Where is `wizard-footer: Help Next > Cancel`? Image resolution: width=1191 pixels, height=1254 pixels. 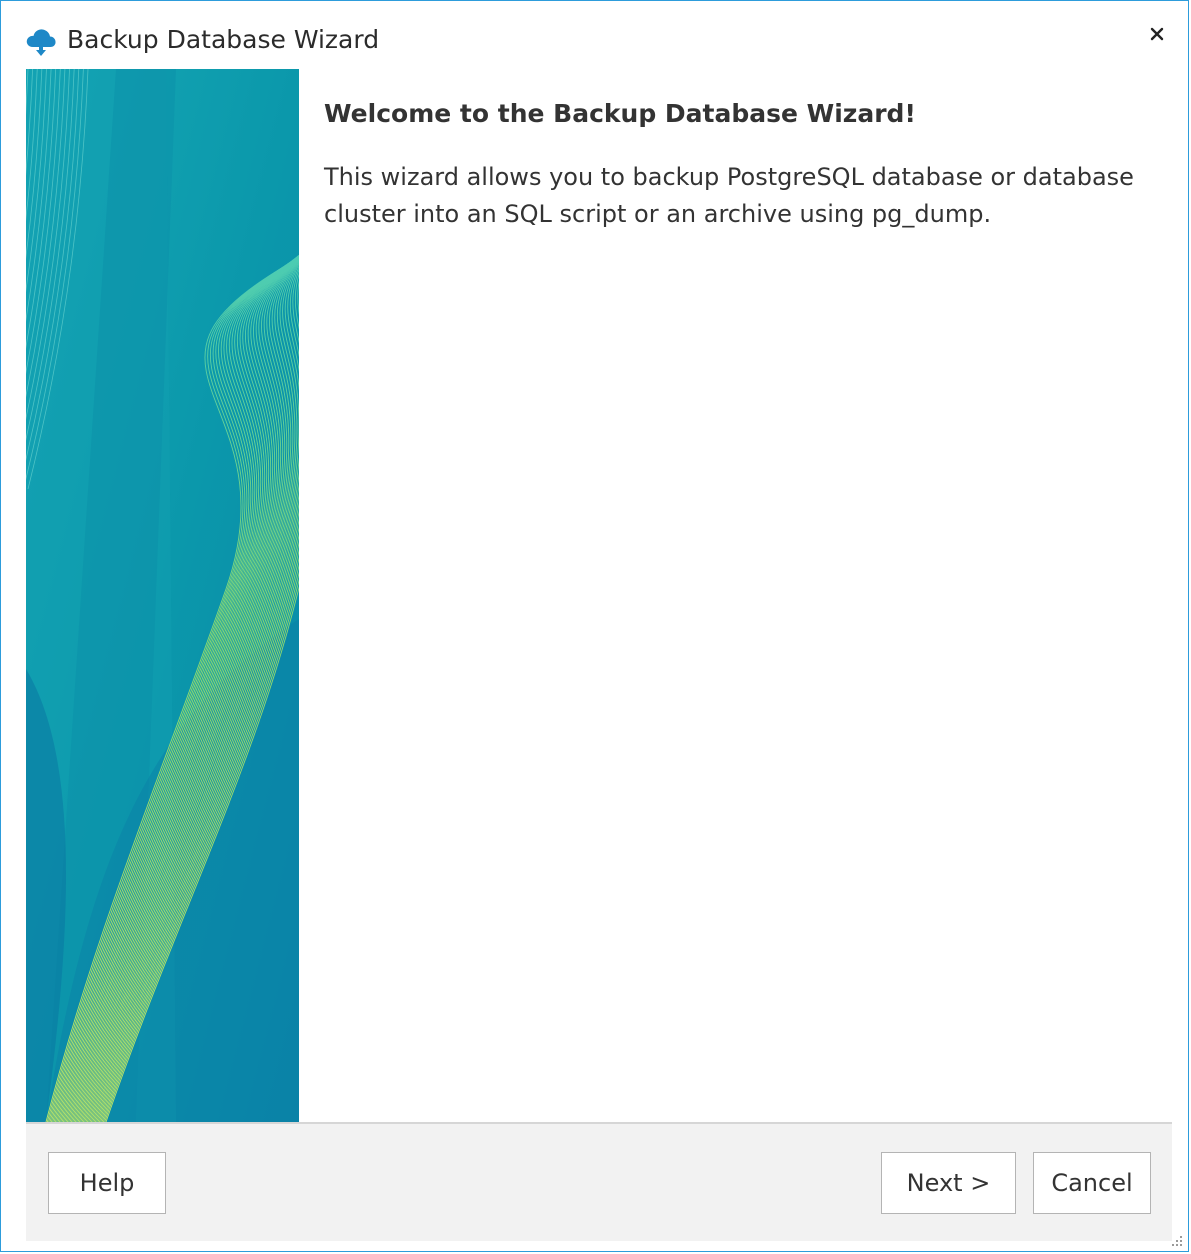
wizard-footer: Help Next > Cancel is located at coordinates (599, 1182).